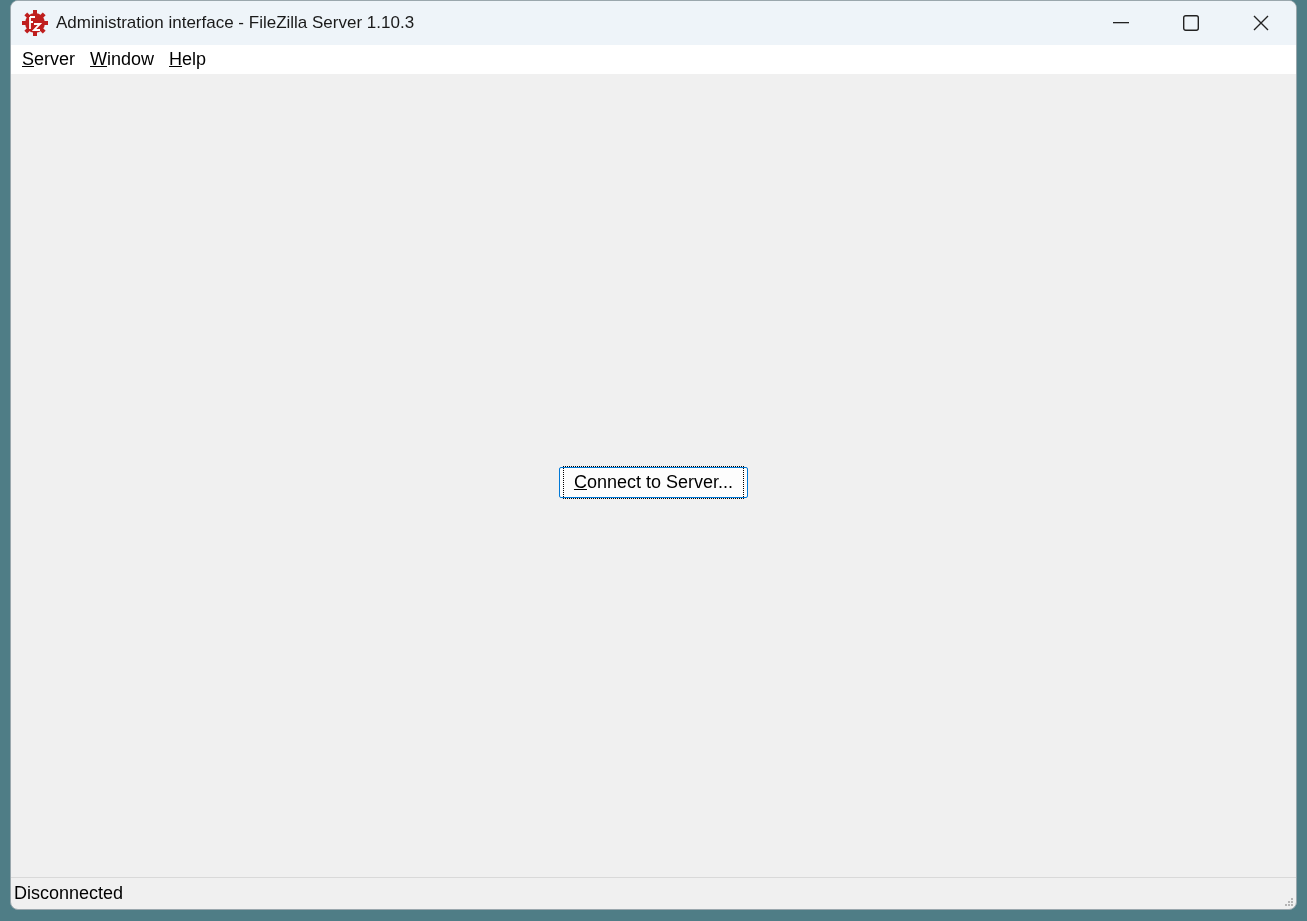 This screenshot has height=921, width=1307. Describe the element at coordinates (35, 23) in the screenshot. I see `app-logo-icon` at that location.